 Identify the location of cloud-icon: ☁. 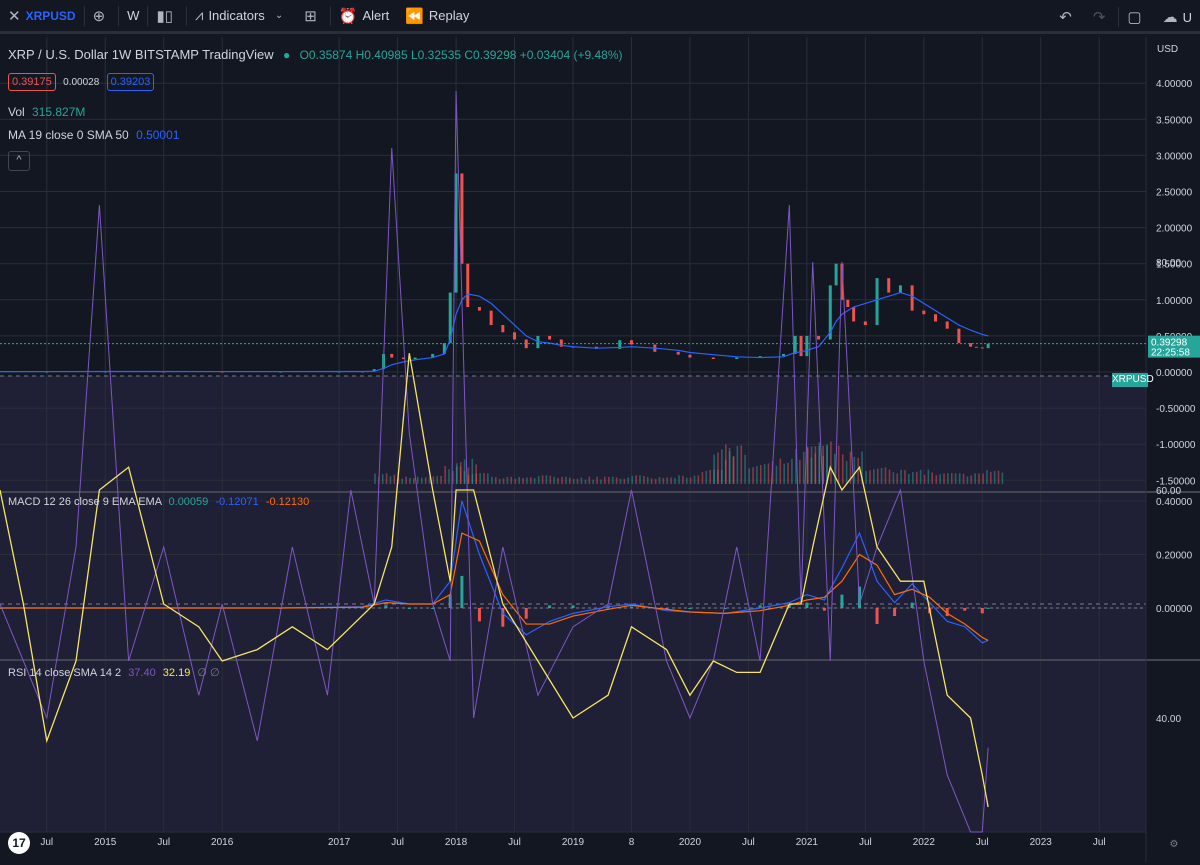
(1170, 17).